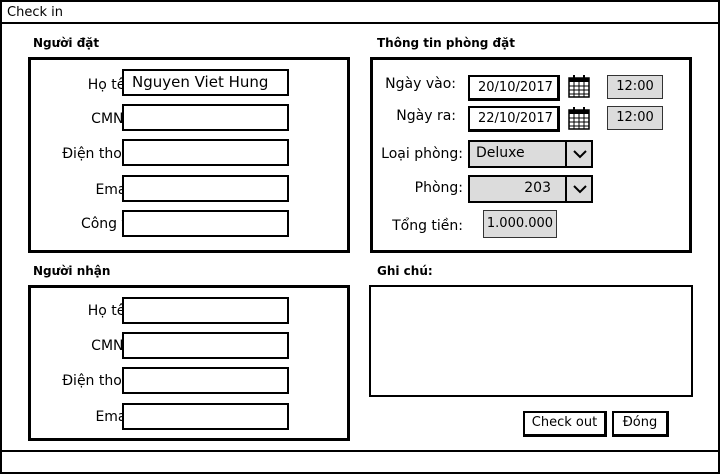  I want to click on receiver-email-input, so click(205, 416).